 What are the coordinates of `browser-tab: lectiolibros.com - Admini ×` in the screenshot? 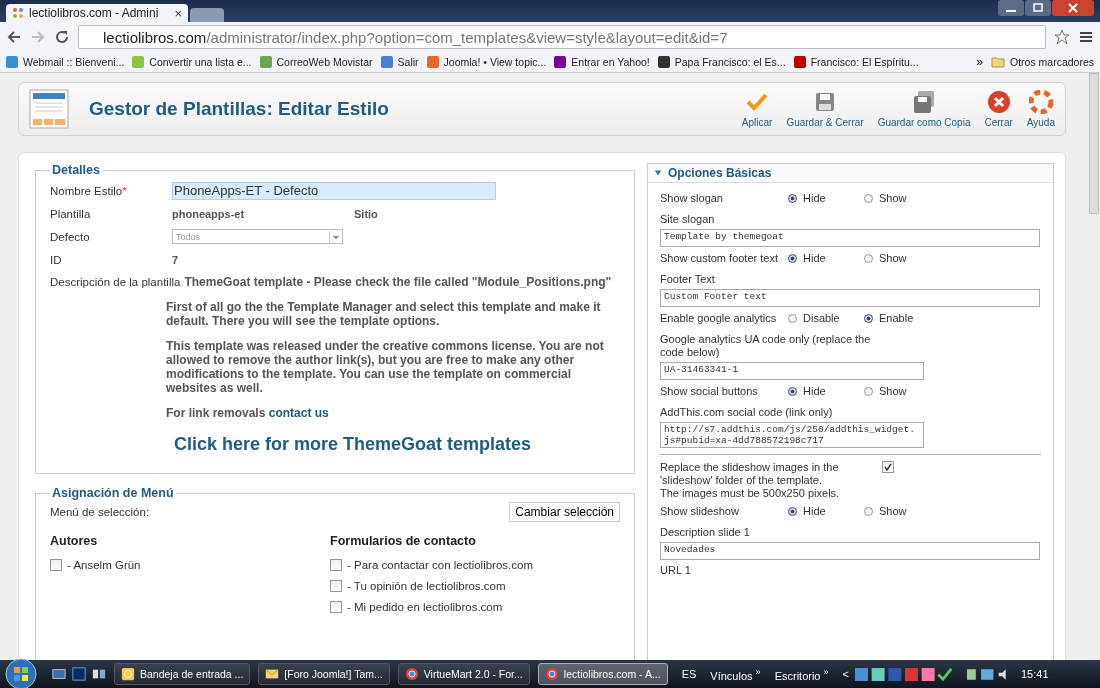 It's located at (97, 13).